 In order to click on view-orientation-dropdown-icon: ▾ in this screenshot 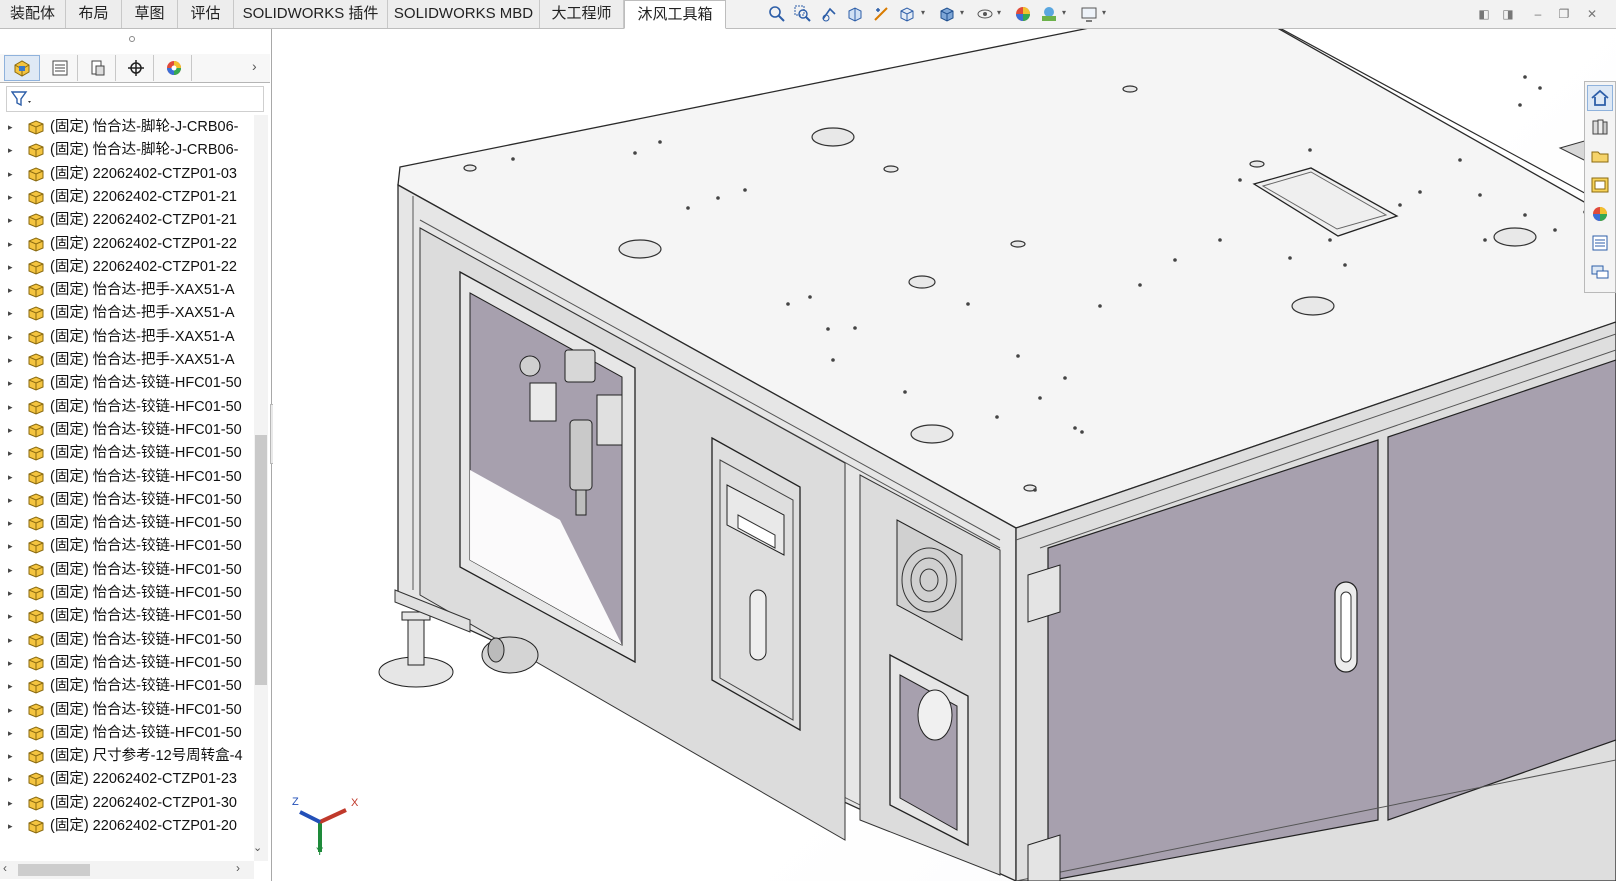, I will do `click(925, 13)`.